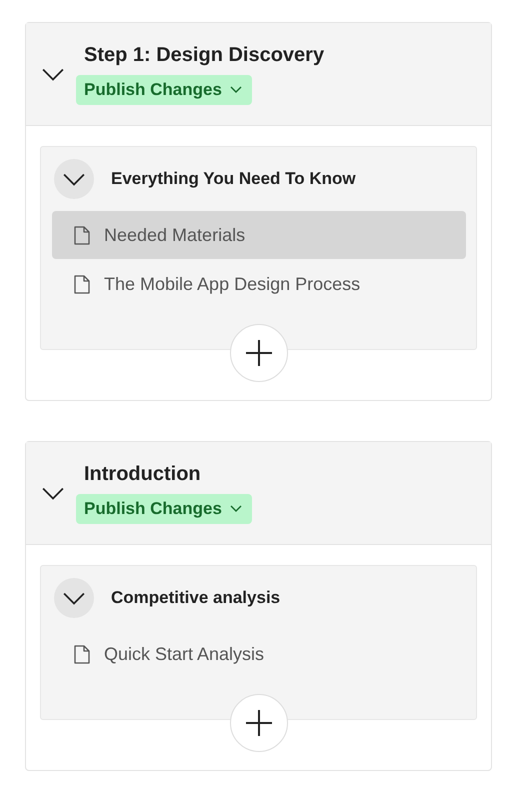 This screenshot has width=514, height=800. I want to click on group-title: Everything You Need To Know, so click(233, 179).